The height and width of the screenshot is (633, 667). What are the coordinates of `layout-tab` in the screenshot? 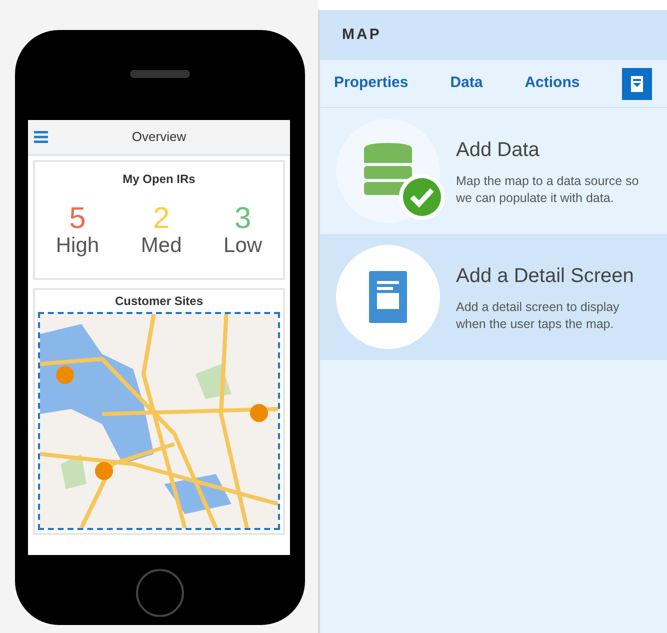 It's located at (637, 84).